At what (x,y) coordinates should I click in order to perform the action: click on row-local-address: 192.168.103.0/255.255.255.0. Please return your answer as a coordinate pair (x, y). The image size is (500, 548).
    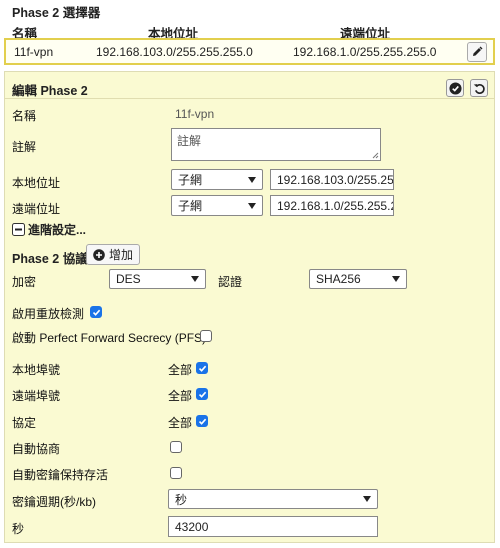
    Looking at the image, I should click on (174, 52).